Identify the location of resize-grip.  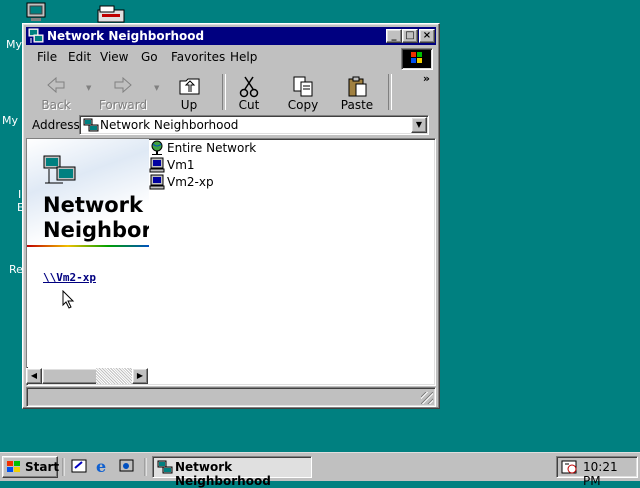
(427, 398).